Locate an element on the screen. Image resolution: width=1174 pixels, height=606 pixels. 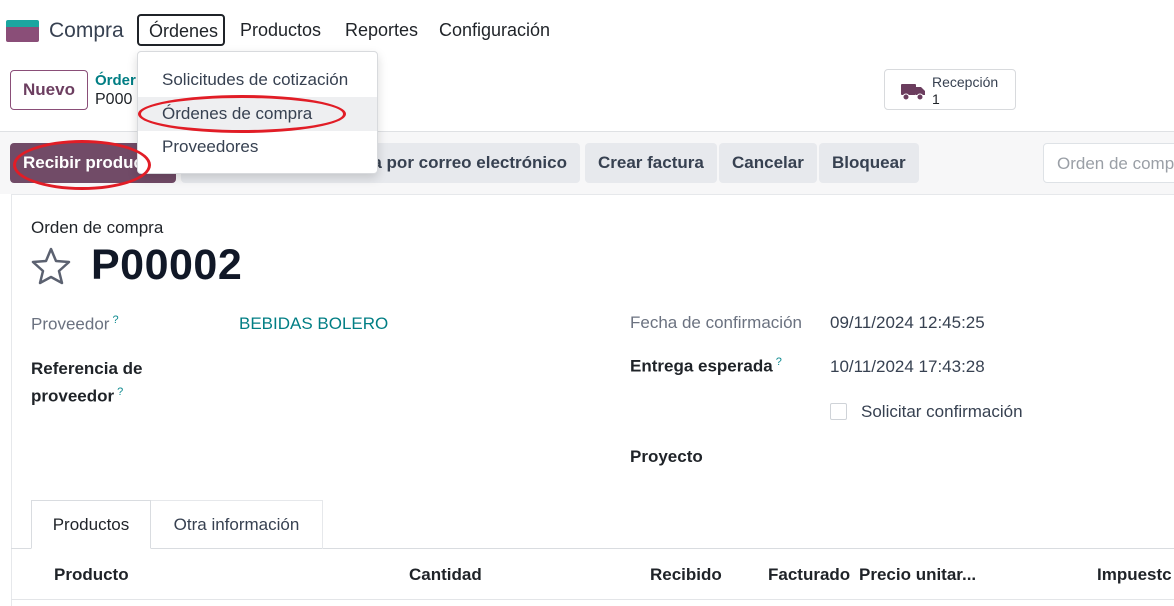
ask-confirmation-checkbox is located at coordinates (838, 411).